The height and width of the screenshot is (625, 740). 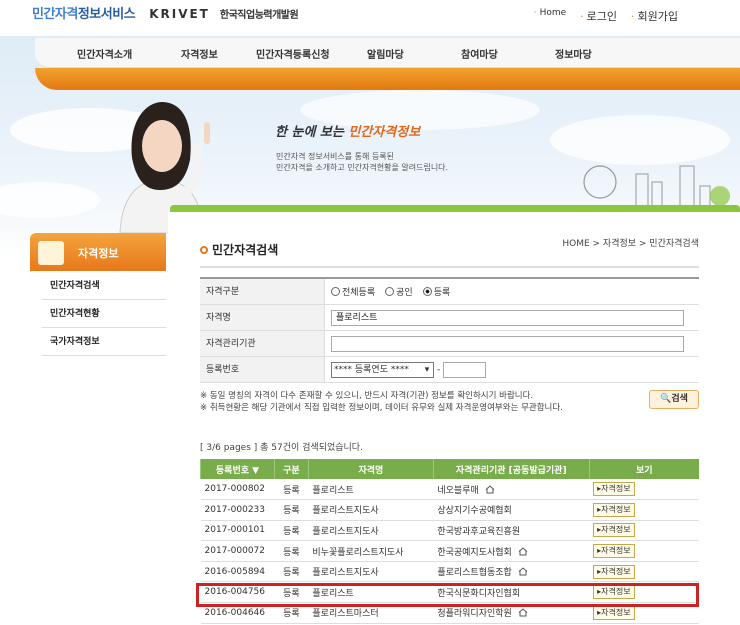 What do you see at coordinates (656, 187) in the screenshot?
I see `hero-city-illustration` at bounding box center [656, 187].